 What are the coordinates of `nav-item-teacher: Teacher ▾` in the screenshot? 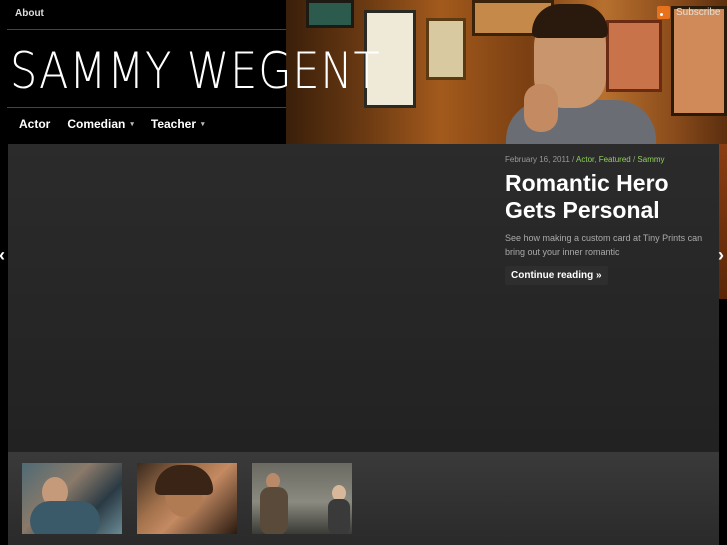 It's located at (178, 124).